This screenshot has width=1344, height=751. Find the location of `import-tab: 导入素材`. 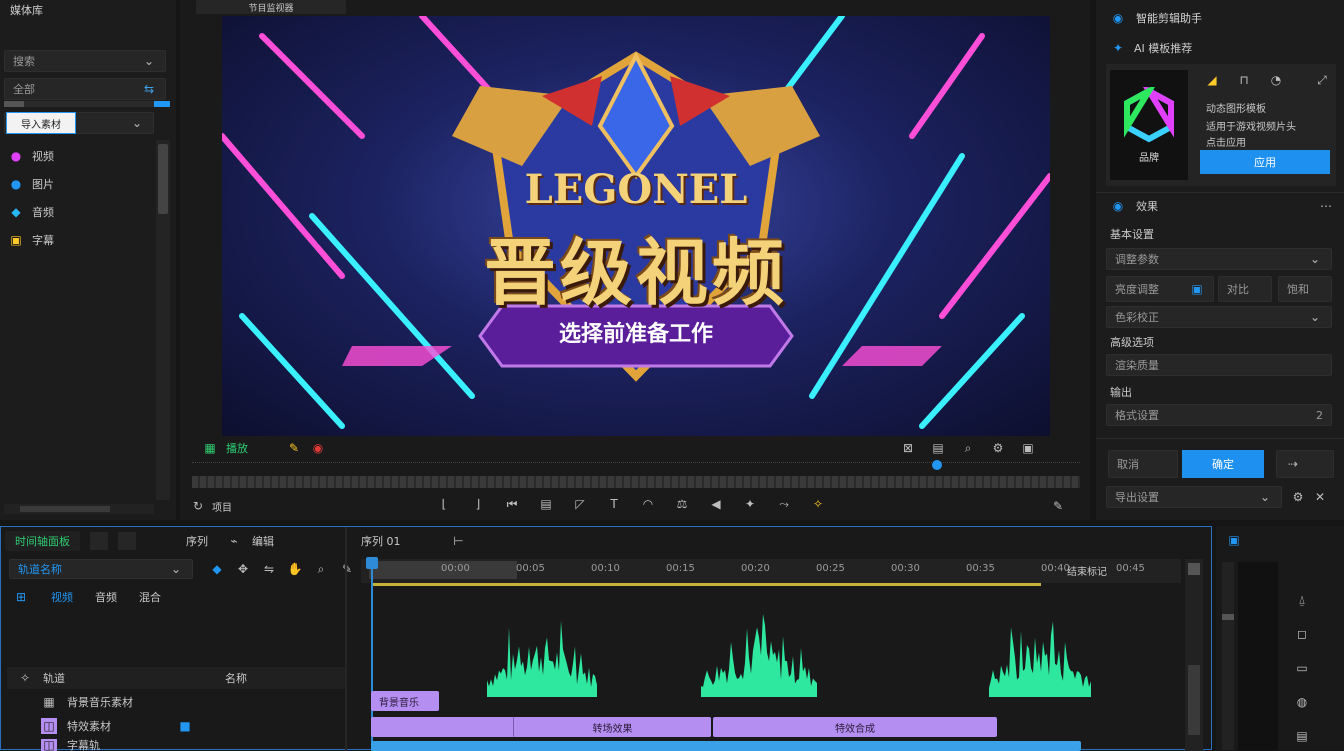

import-tab: 导入素材 is located at coordinates (41, 123).